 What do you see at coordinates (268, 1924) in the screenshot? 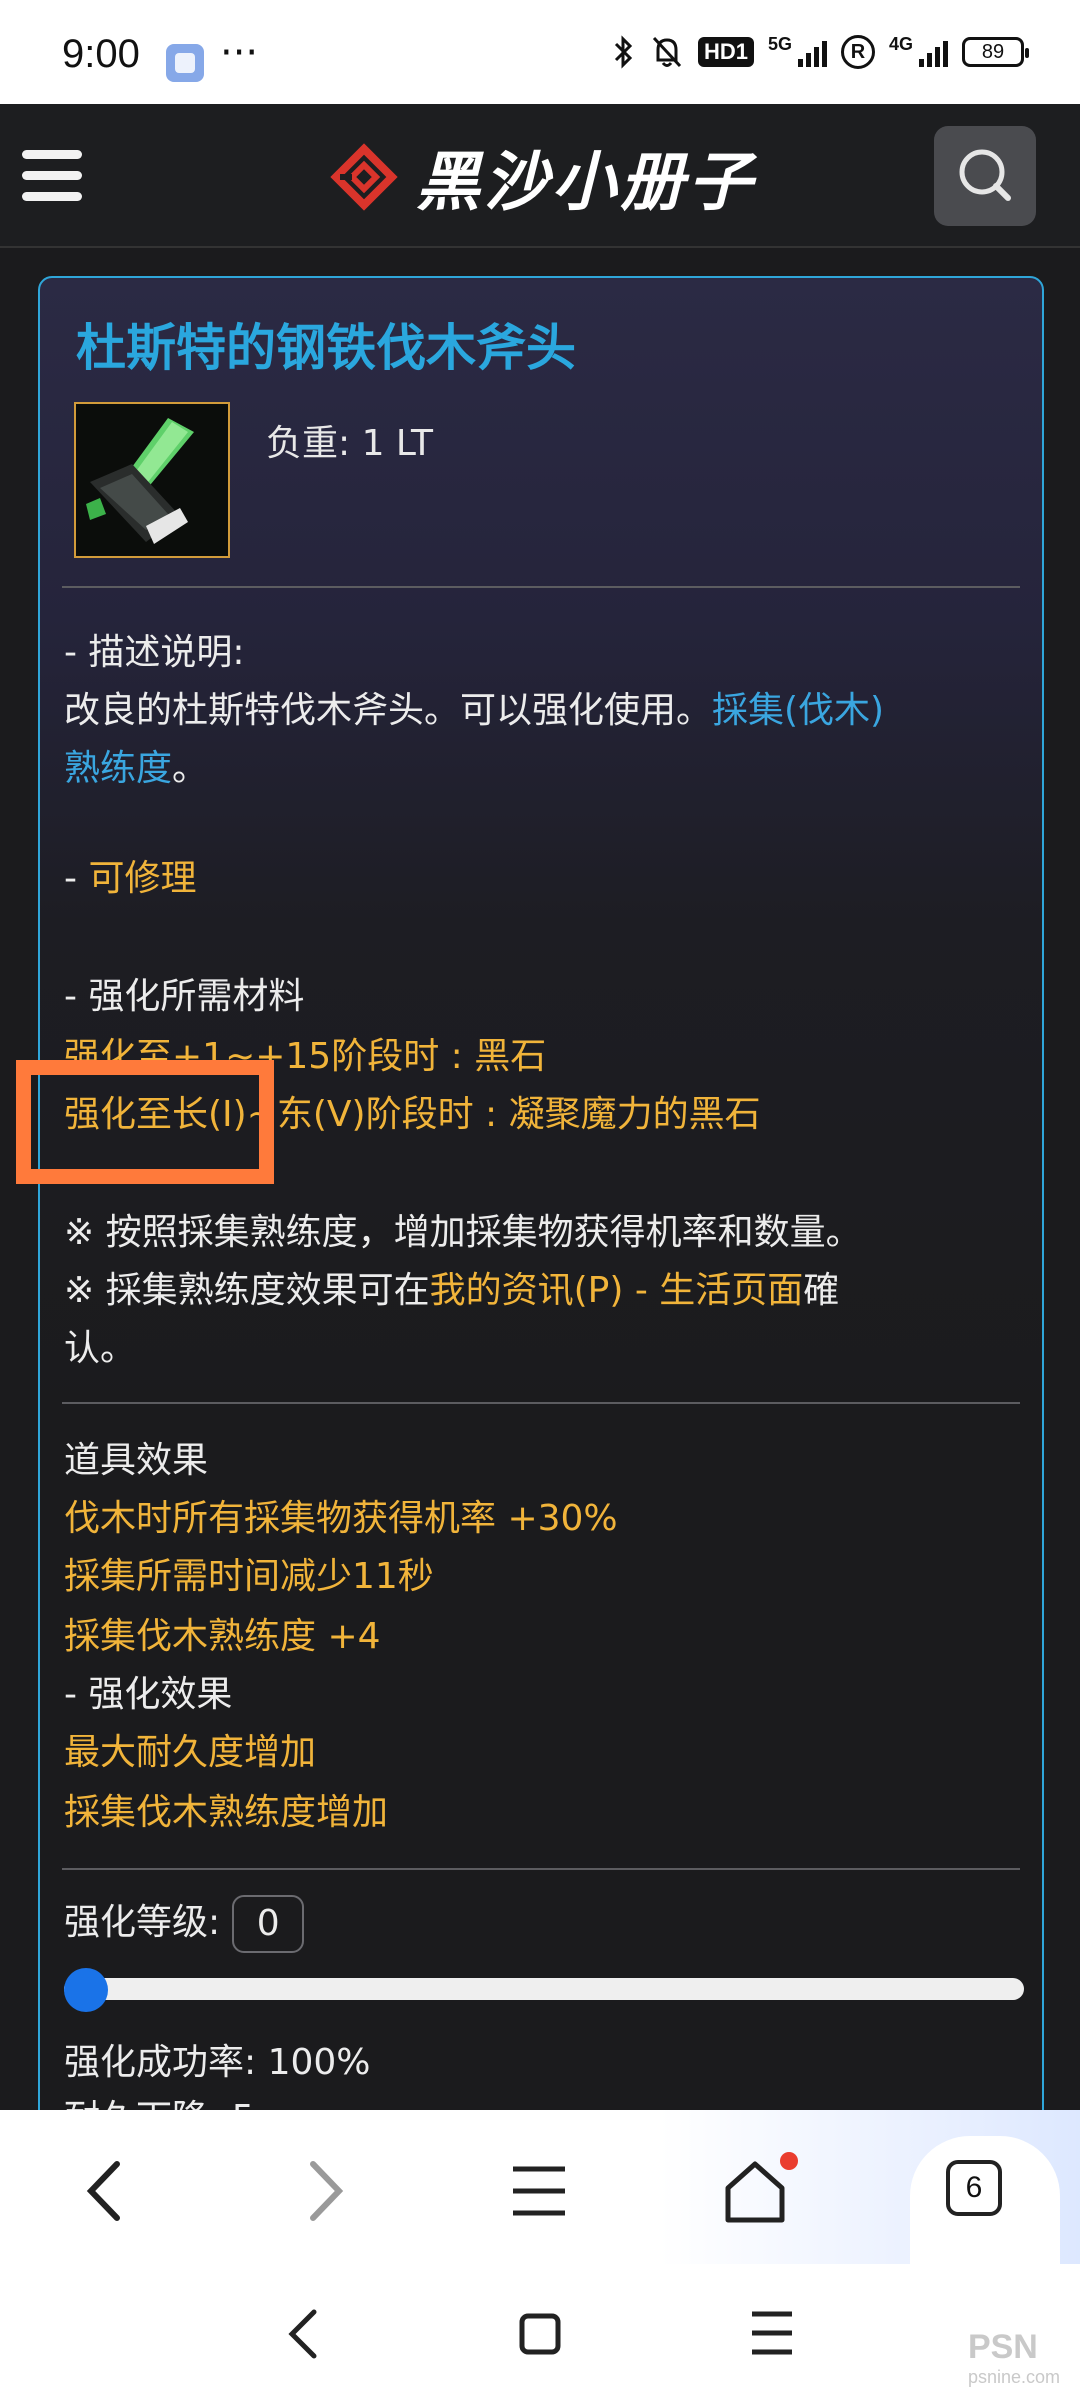
I see `enhance-level-input: 0` at bounding box center [268, 1924].